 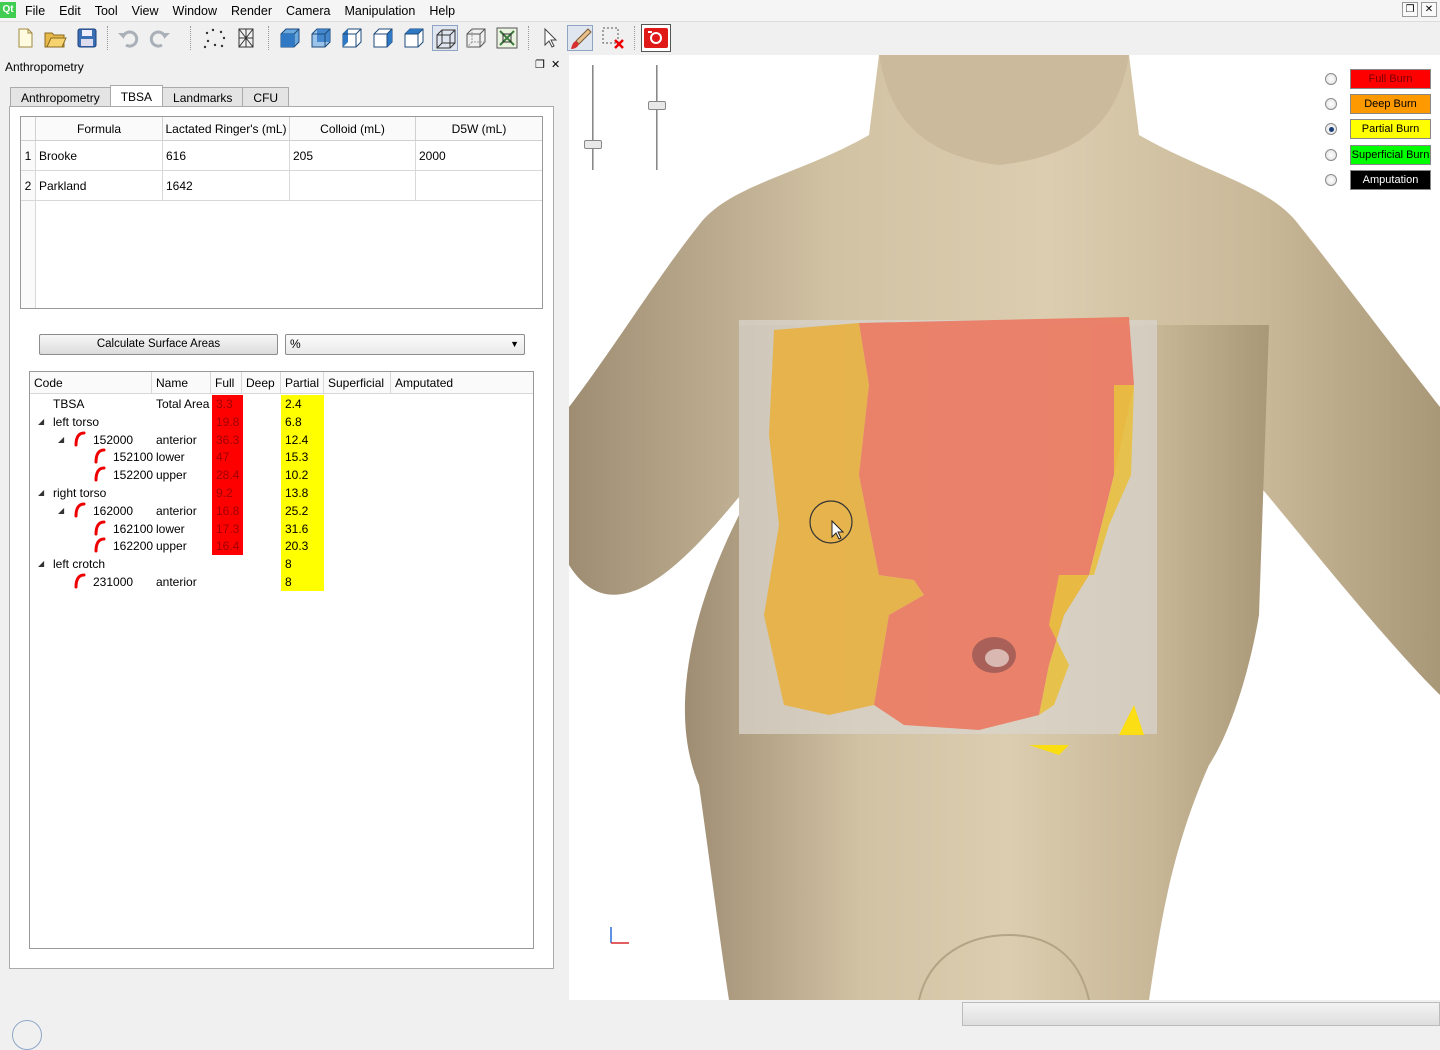 What do you see at coordinates (281, 457) in the screenshot?
I see `tree-row: 152100 lower 47 15.3` at bounding box center [281, 457].